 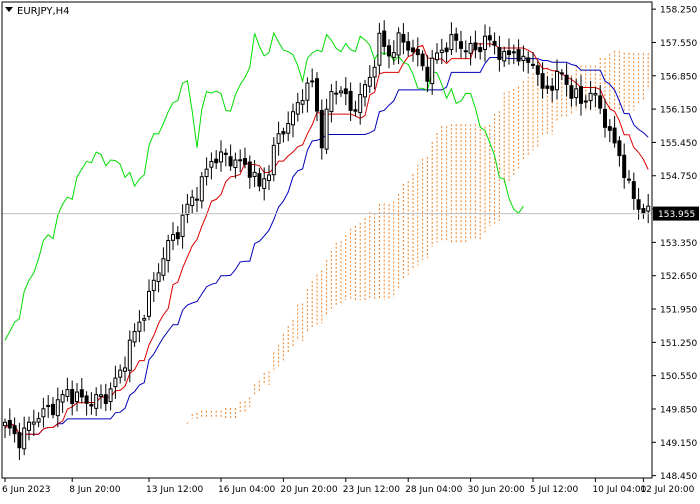 What do you see at coordinates (678, 377) in the screenshot?
I see `y-tick-label: 150.550` at bounding box center [678, 377].